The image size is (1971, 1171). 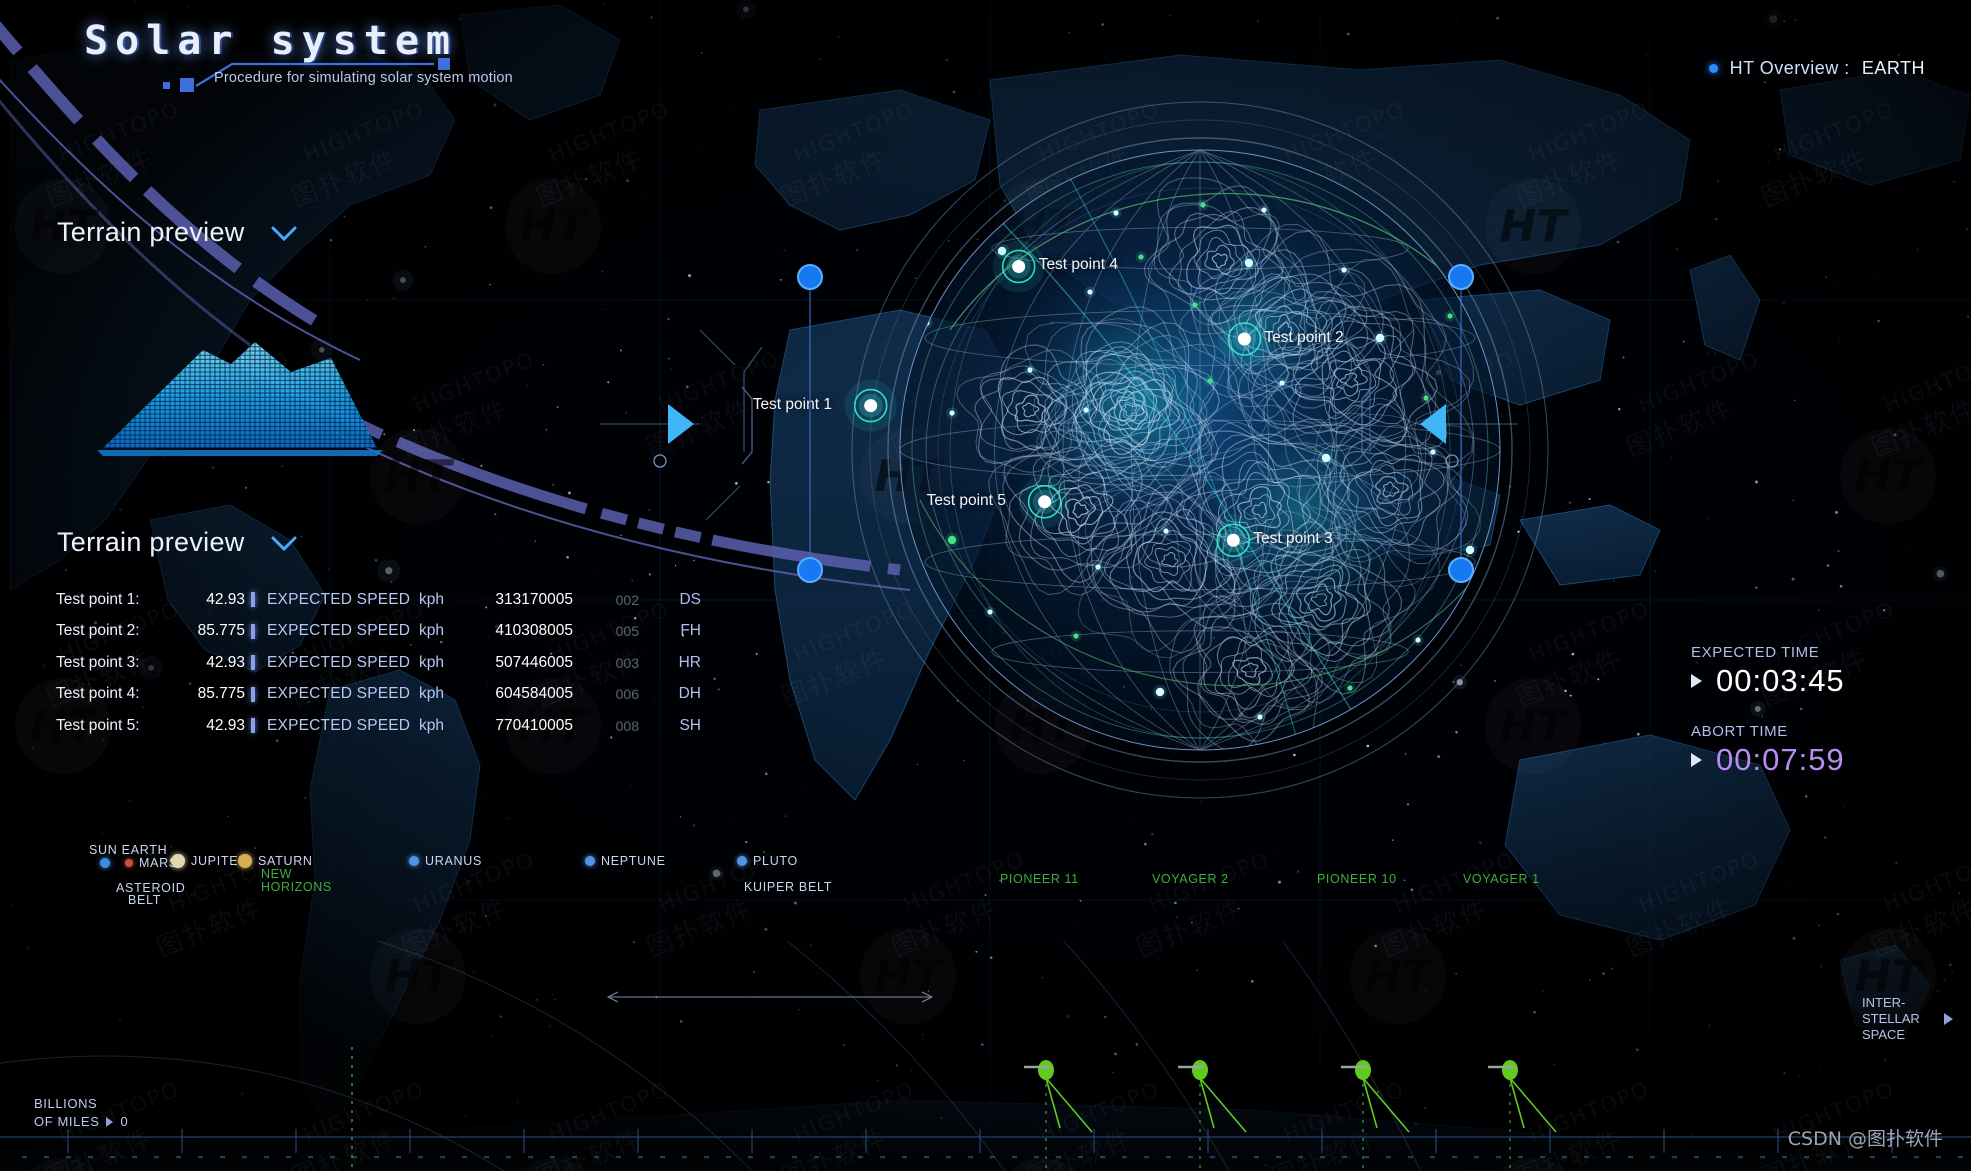 I want to click on kuiper-belt-label: KUIPER BELT, so click(x=788, y=887).